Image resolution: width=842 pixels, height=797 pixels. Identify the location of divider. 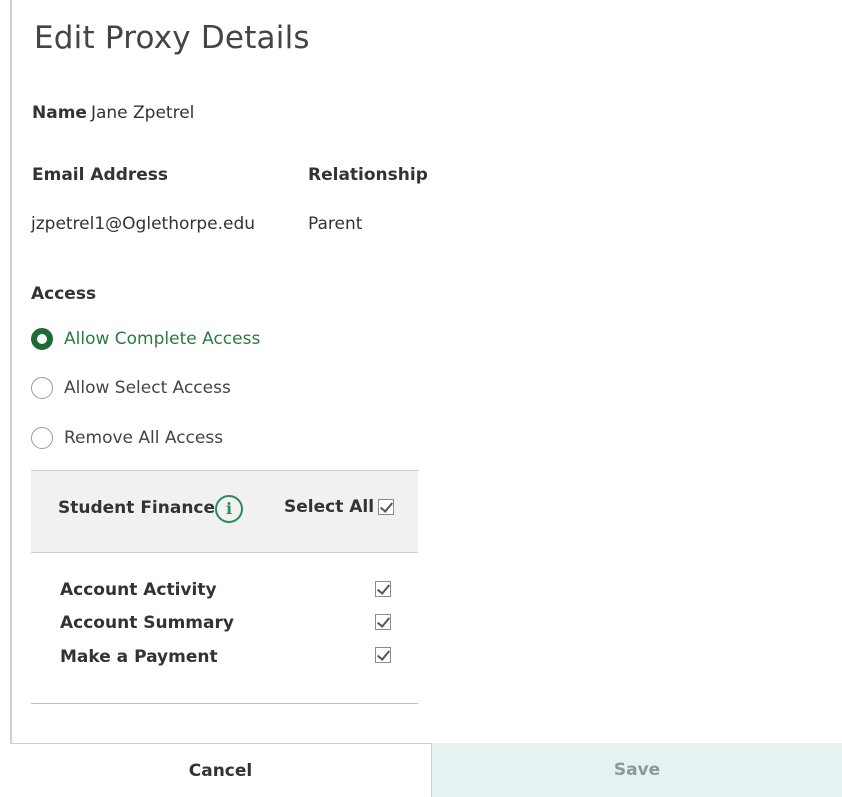
(224, 703).